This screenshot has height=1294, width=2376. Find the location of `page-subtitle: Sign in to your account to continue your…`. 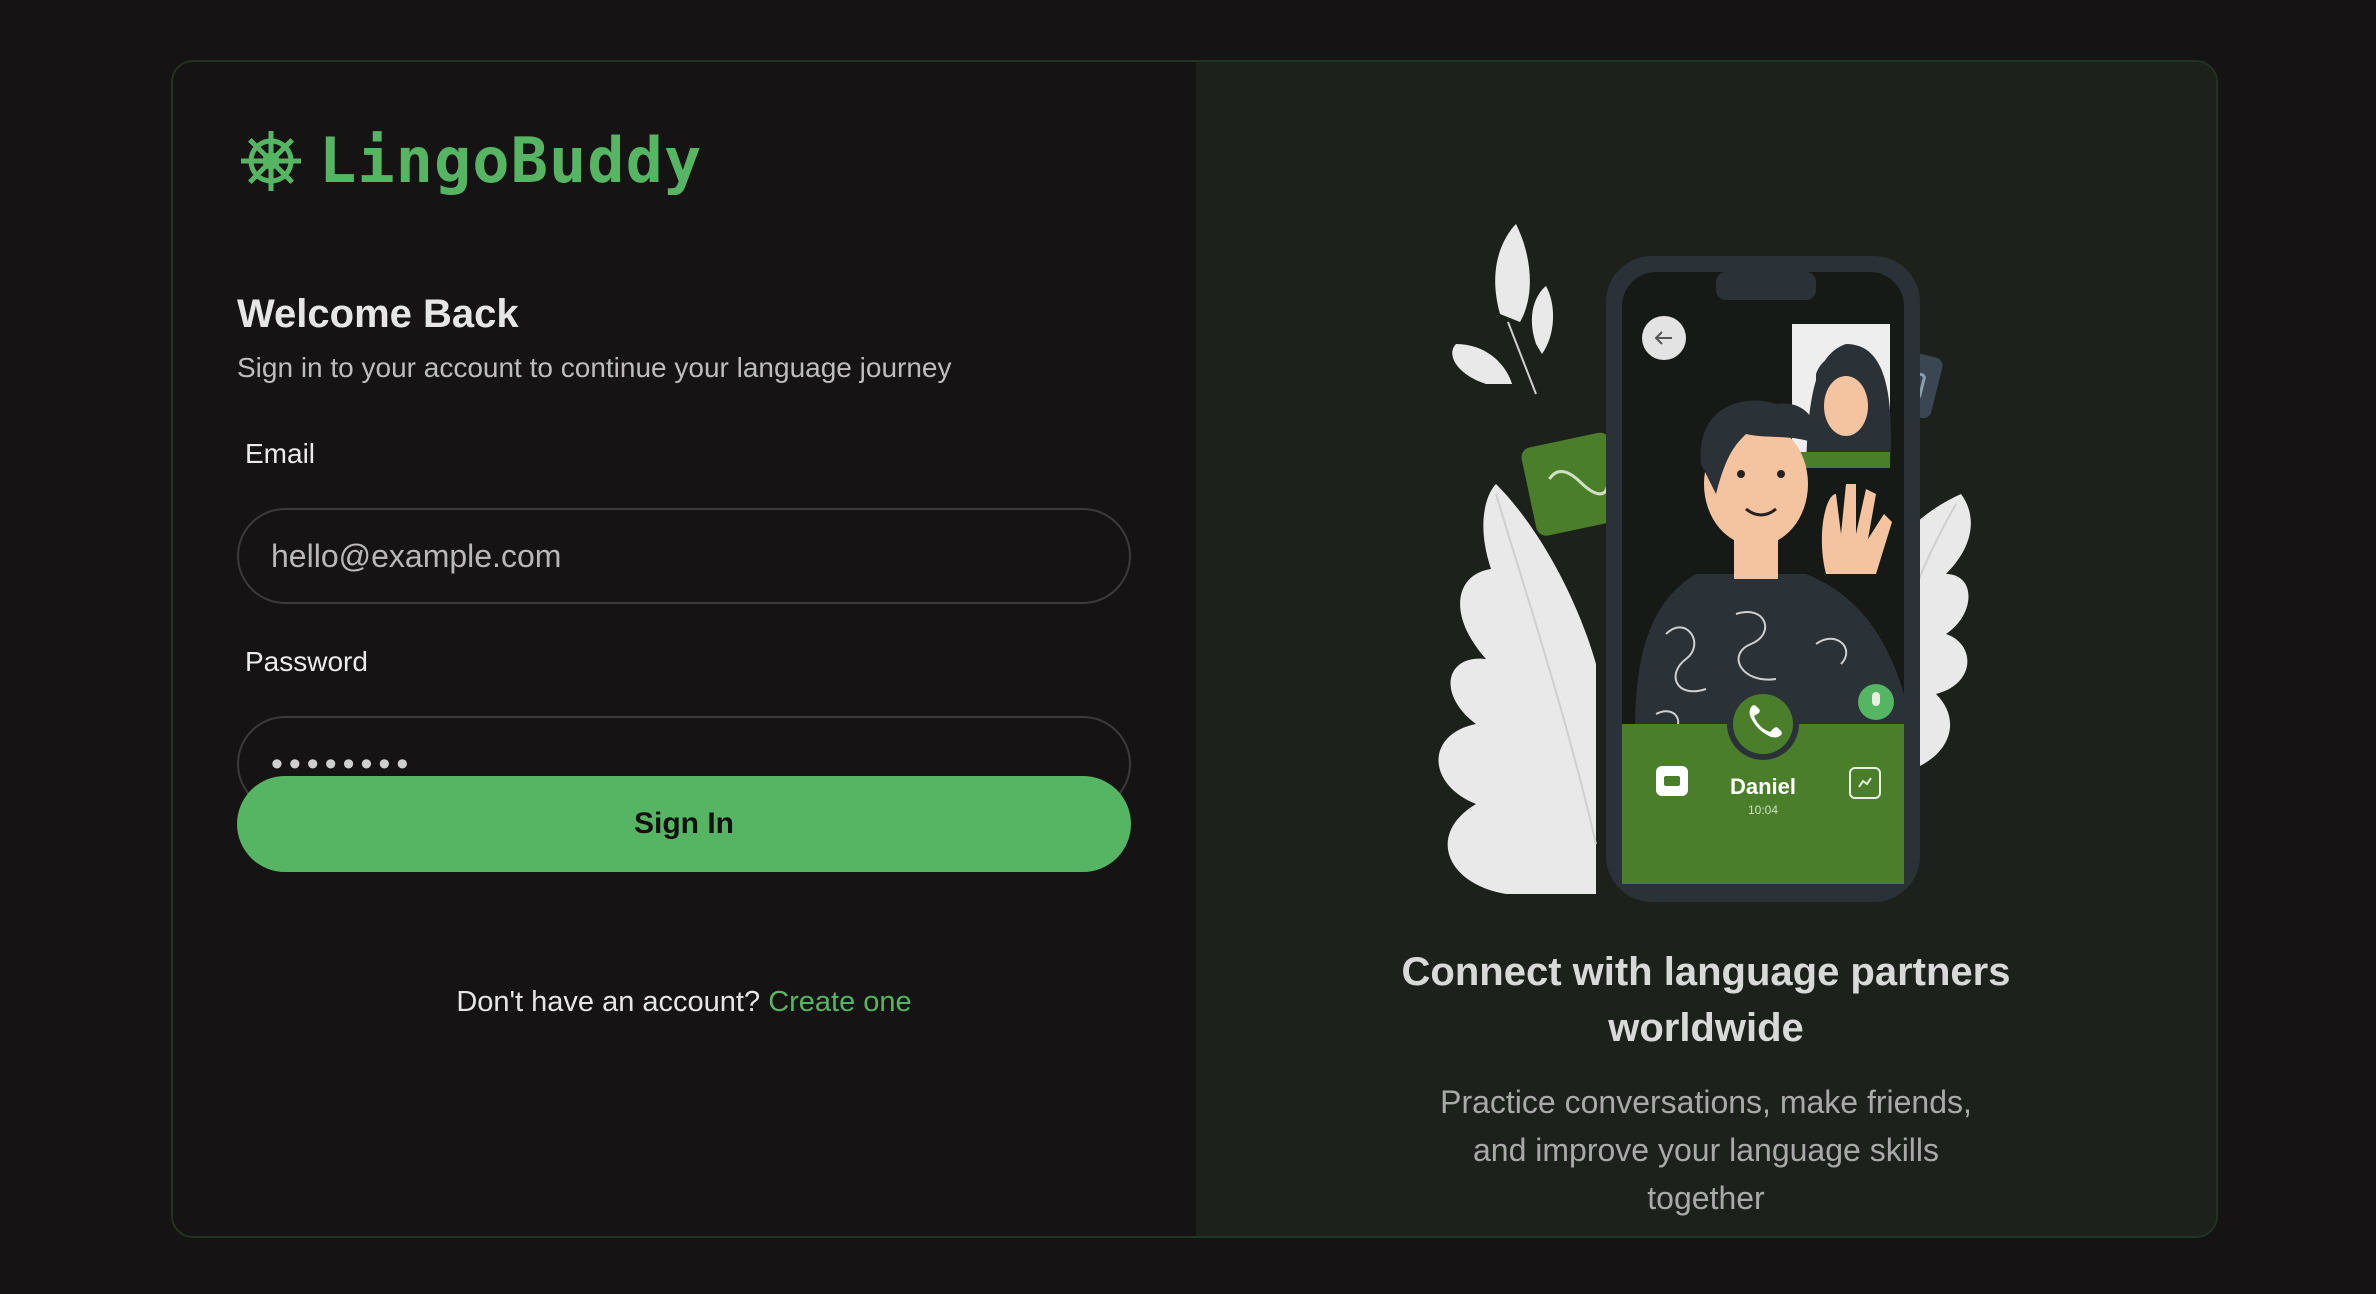

page-subtitle: Sign in to your account to continue your… is located at coordinates (594, 367).